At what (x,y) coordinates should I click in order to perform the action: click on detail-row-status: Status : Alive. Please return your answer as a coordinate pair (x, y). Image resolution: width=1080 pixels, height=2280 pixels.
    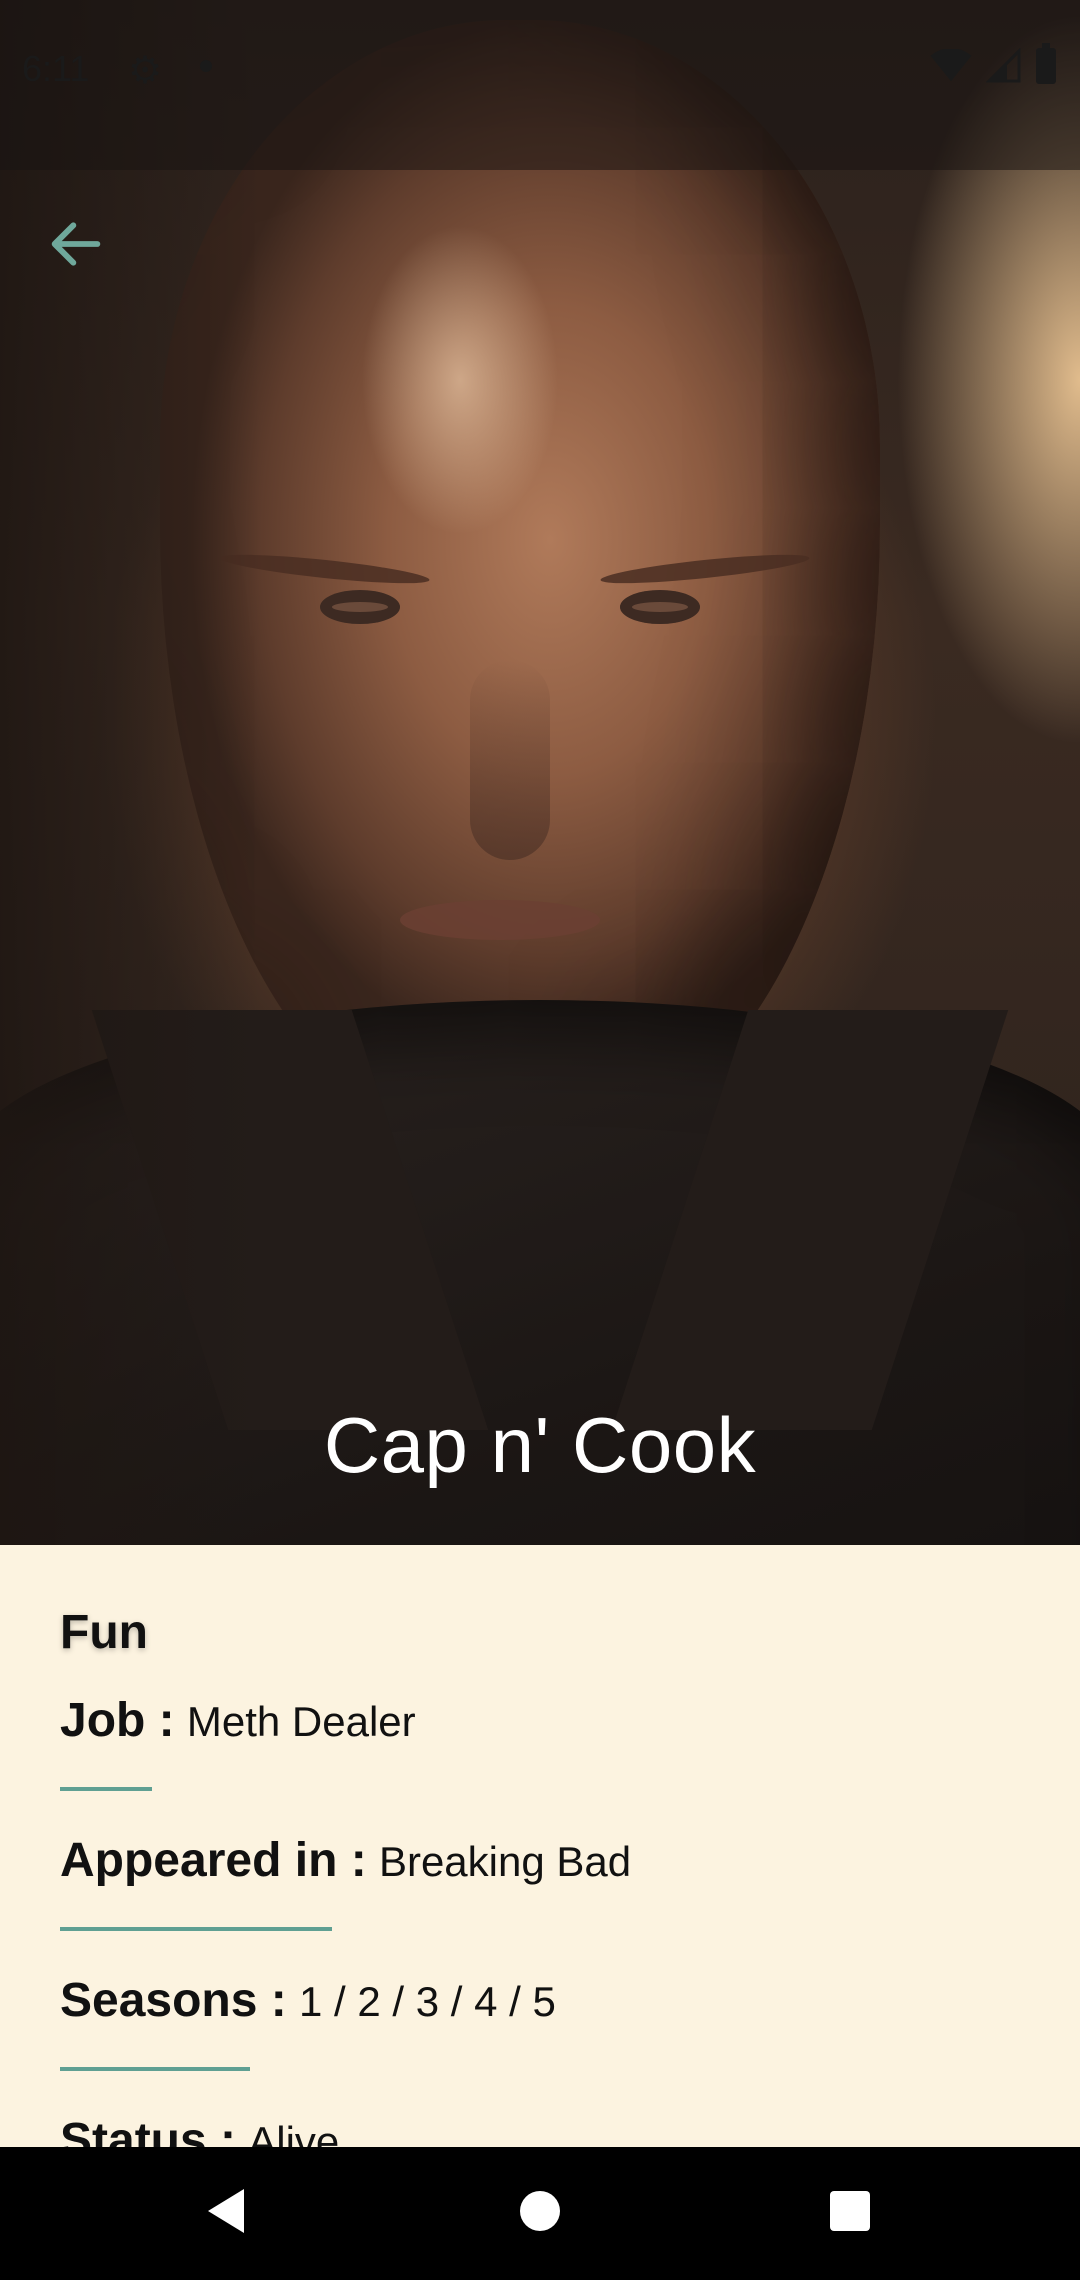
    Looking at the image, I should click on (199, 2130).